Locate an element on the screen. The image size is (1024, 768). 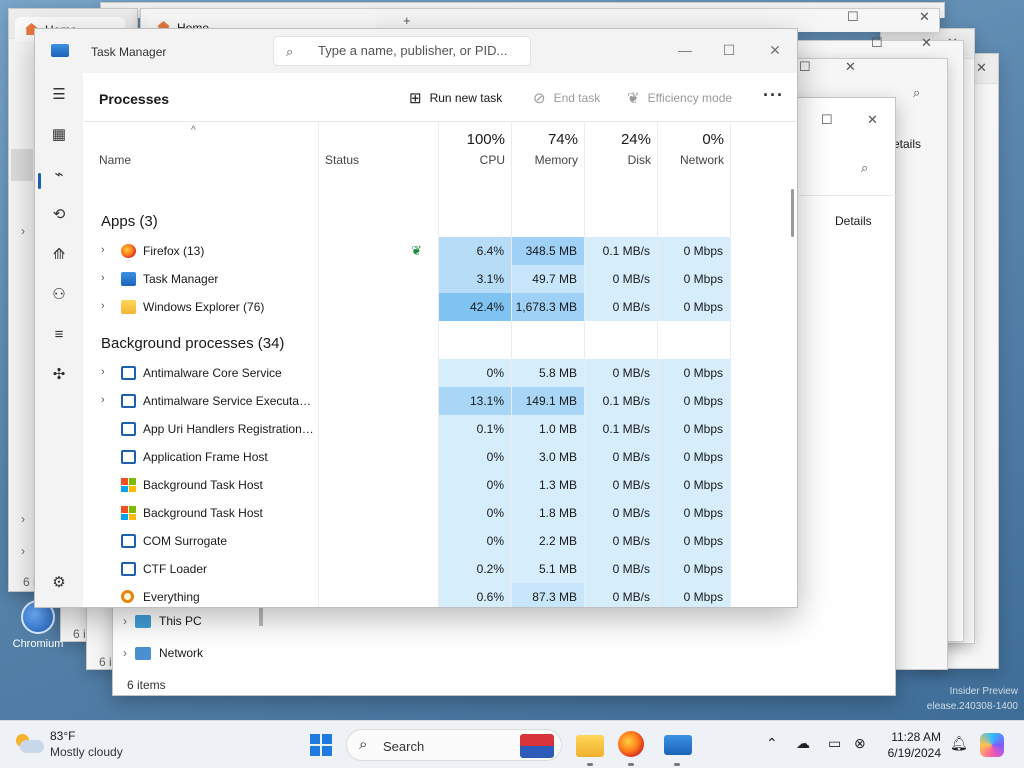
performance-icon: ⌁ is located at coordinates (59, 175).